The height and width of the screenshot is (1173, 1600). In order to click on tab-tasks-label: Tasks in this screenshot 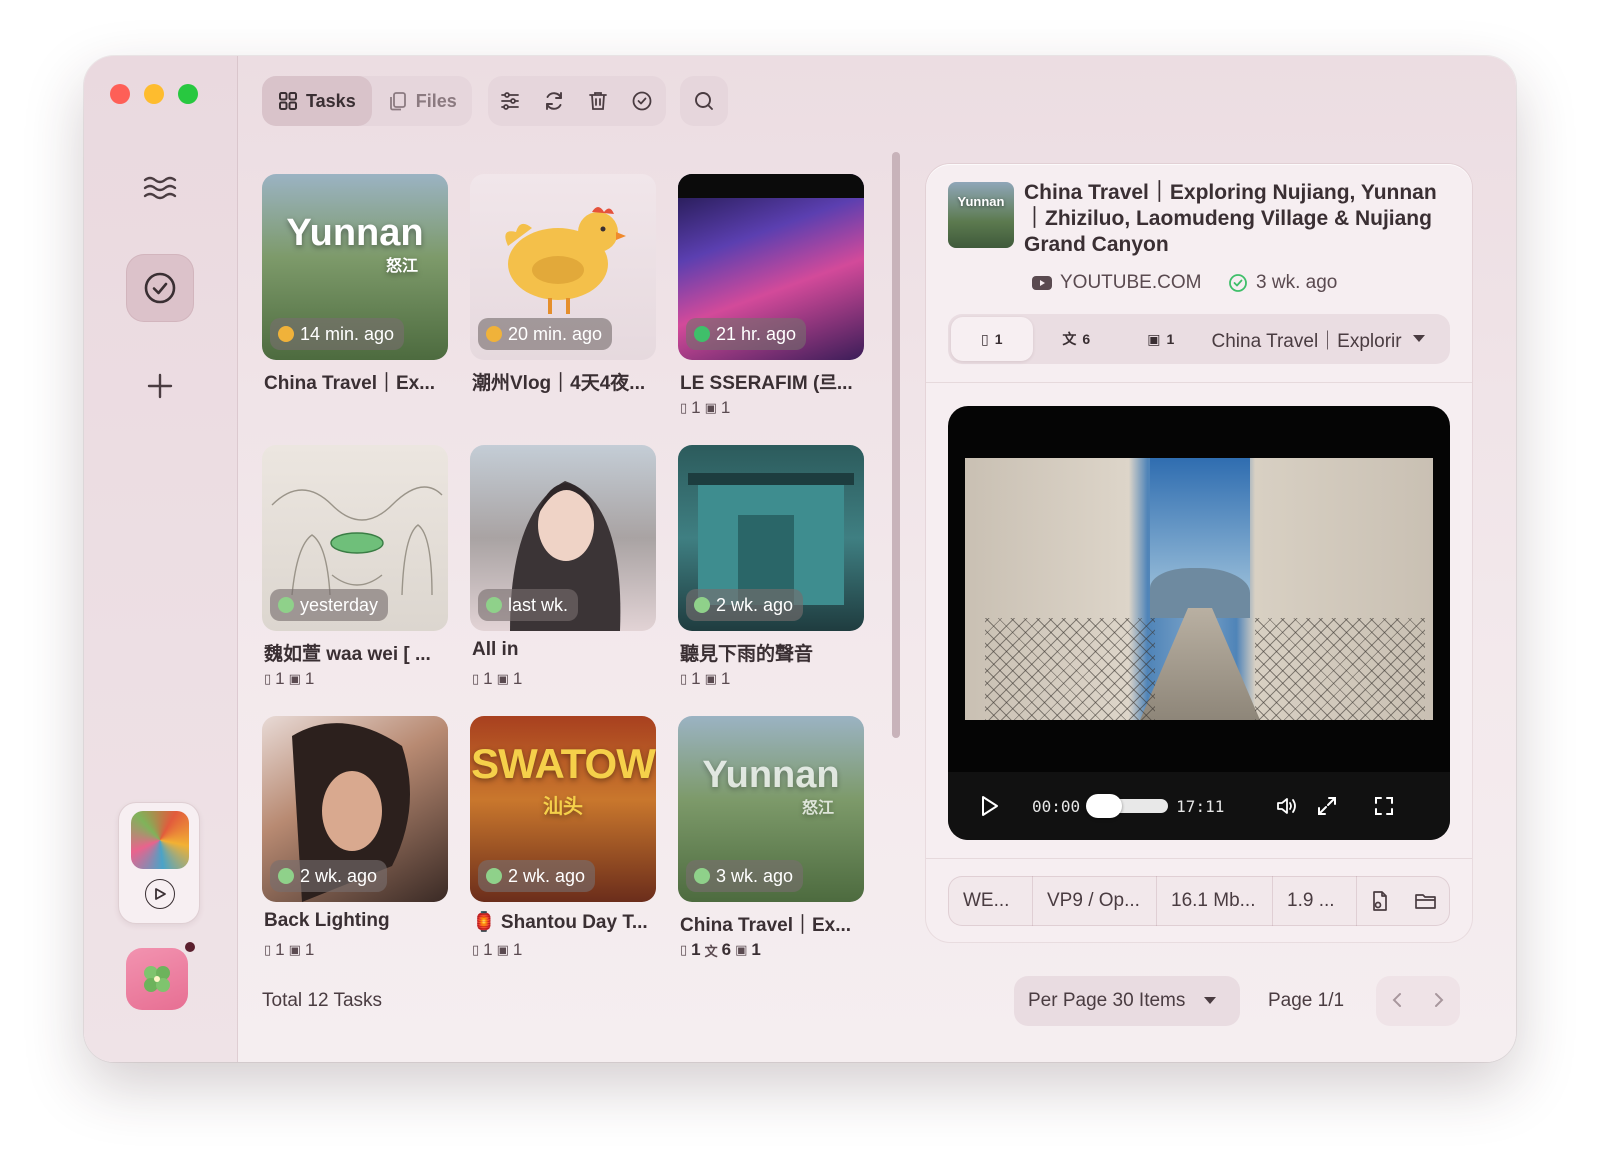, I will do `click(331, 100)`.